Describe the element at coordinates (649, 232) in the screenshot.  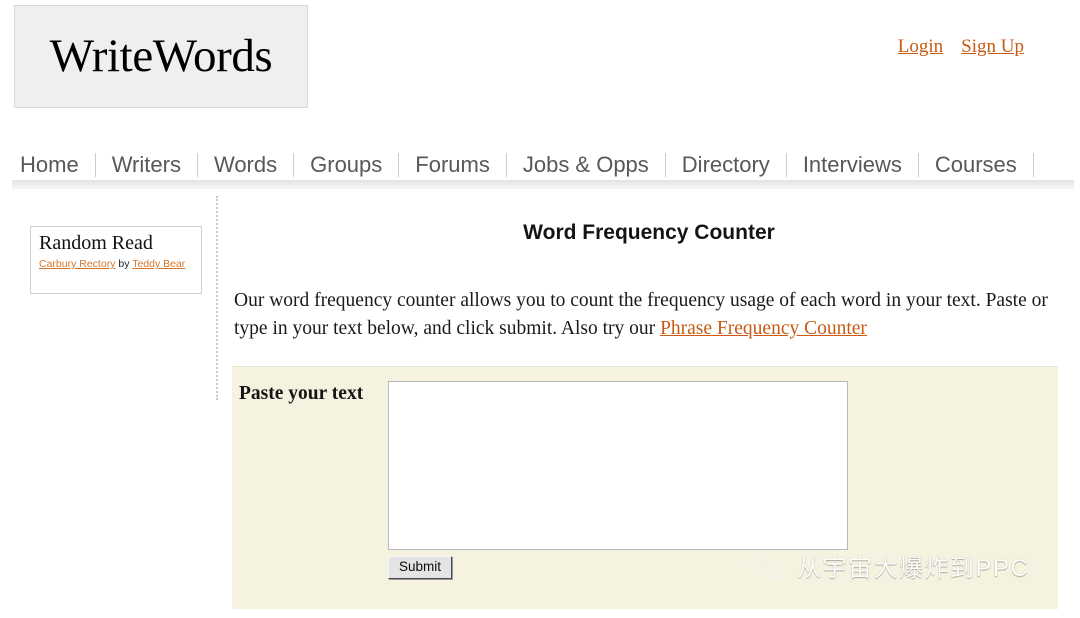
I see `page-title: Word Frequency Counter` at that location.